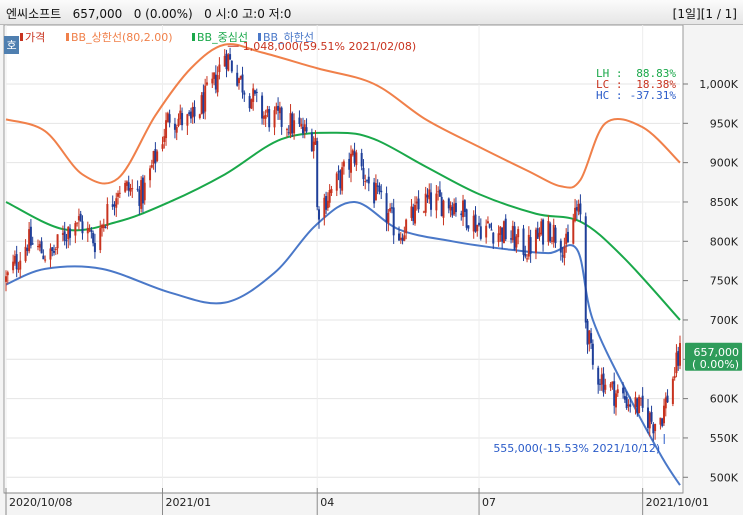  I want to click on stock-info: 엔씨소프트 657,000 0 (0.00%) 0 시:0 고:0 저:0, so click(148, 13).